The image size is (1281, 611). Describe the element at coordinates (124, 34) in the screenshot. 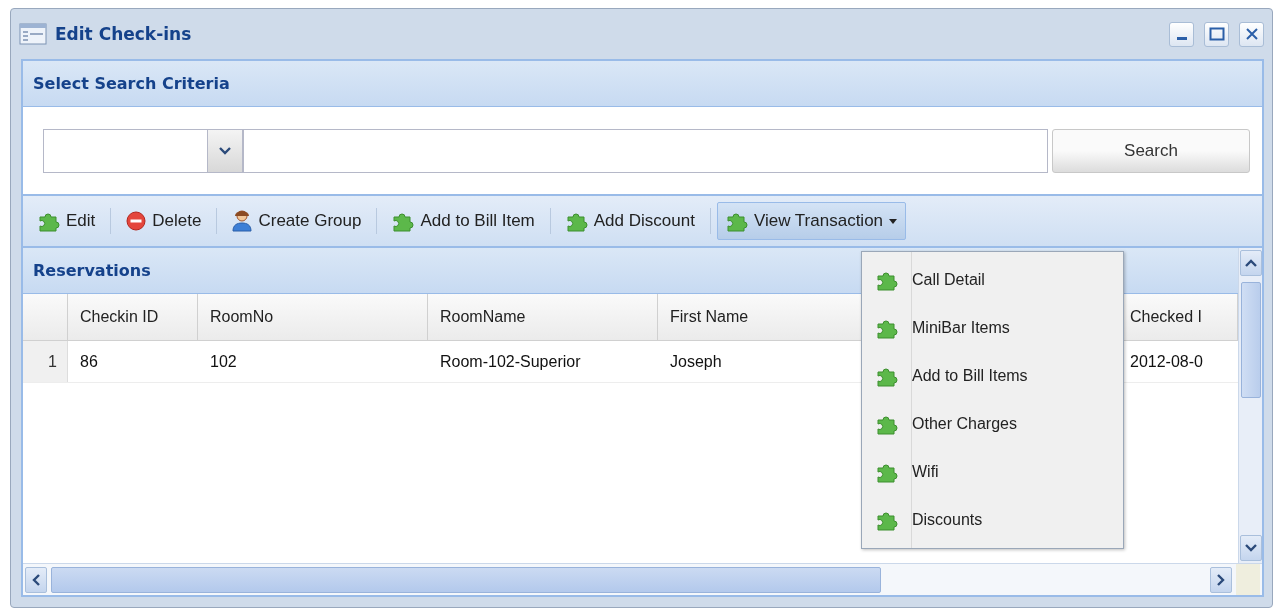

I see `window-title: Edit Check-ins` at that location.